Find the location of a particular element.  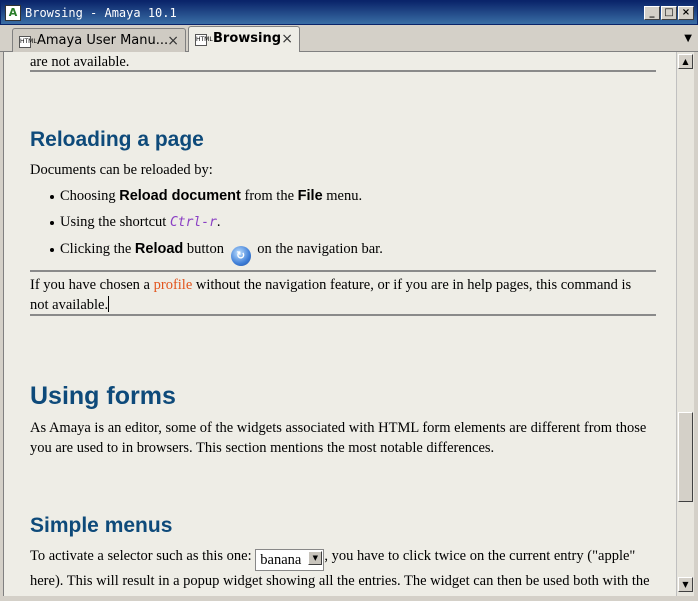

vertical-scrollbar: ▲ ▼ is located at coordinates (685, 324).